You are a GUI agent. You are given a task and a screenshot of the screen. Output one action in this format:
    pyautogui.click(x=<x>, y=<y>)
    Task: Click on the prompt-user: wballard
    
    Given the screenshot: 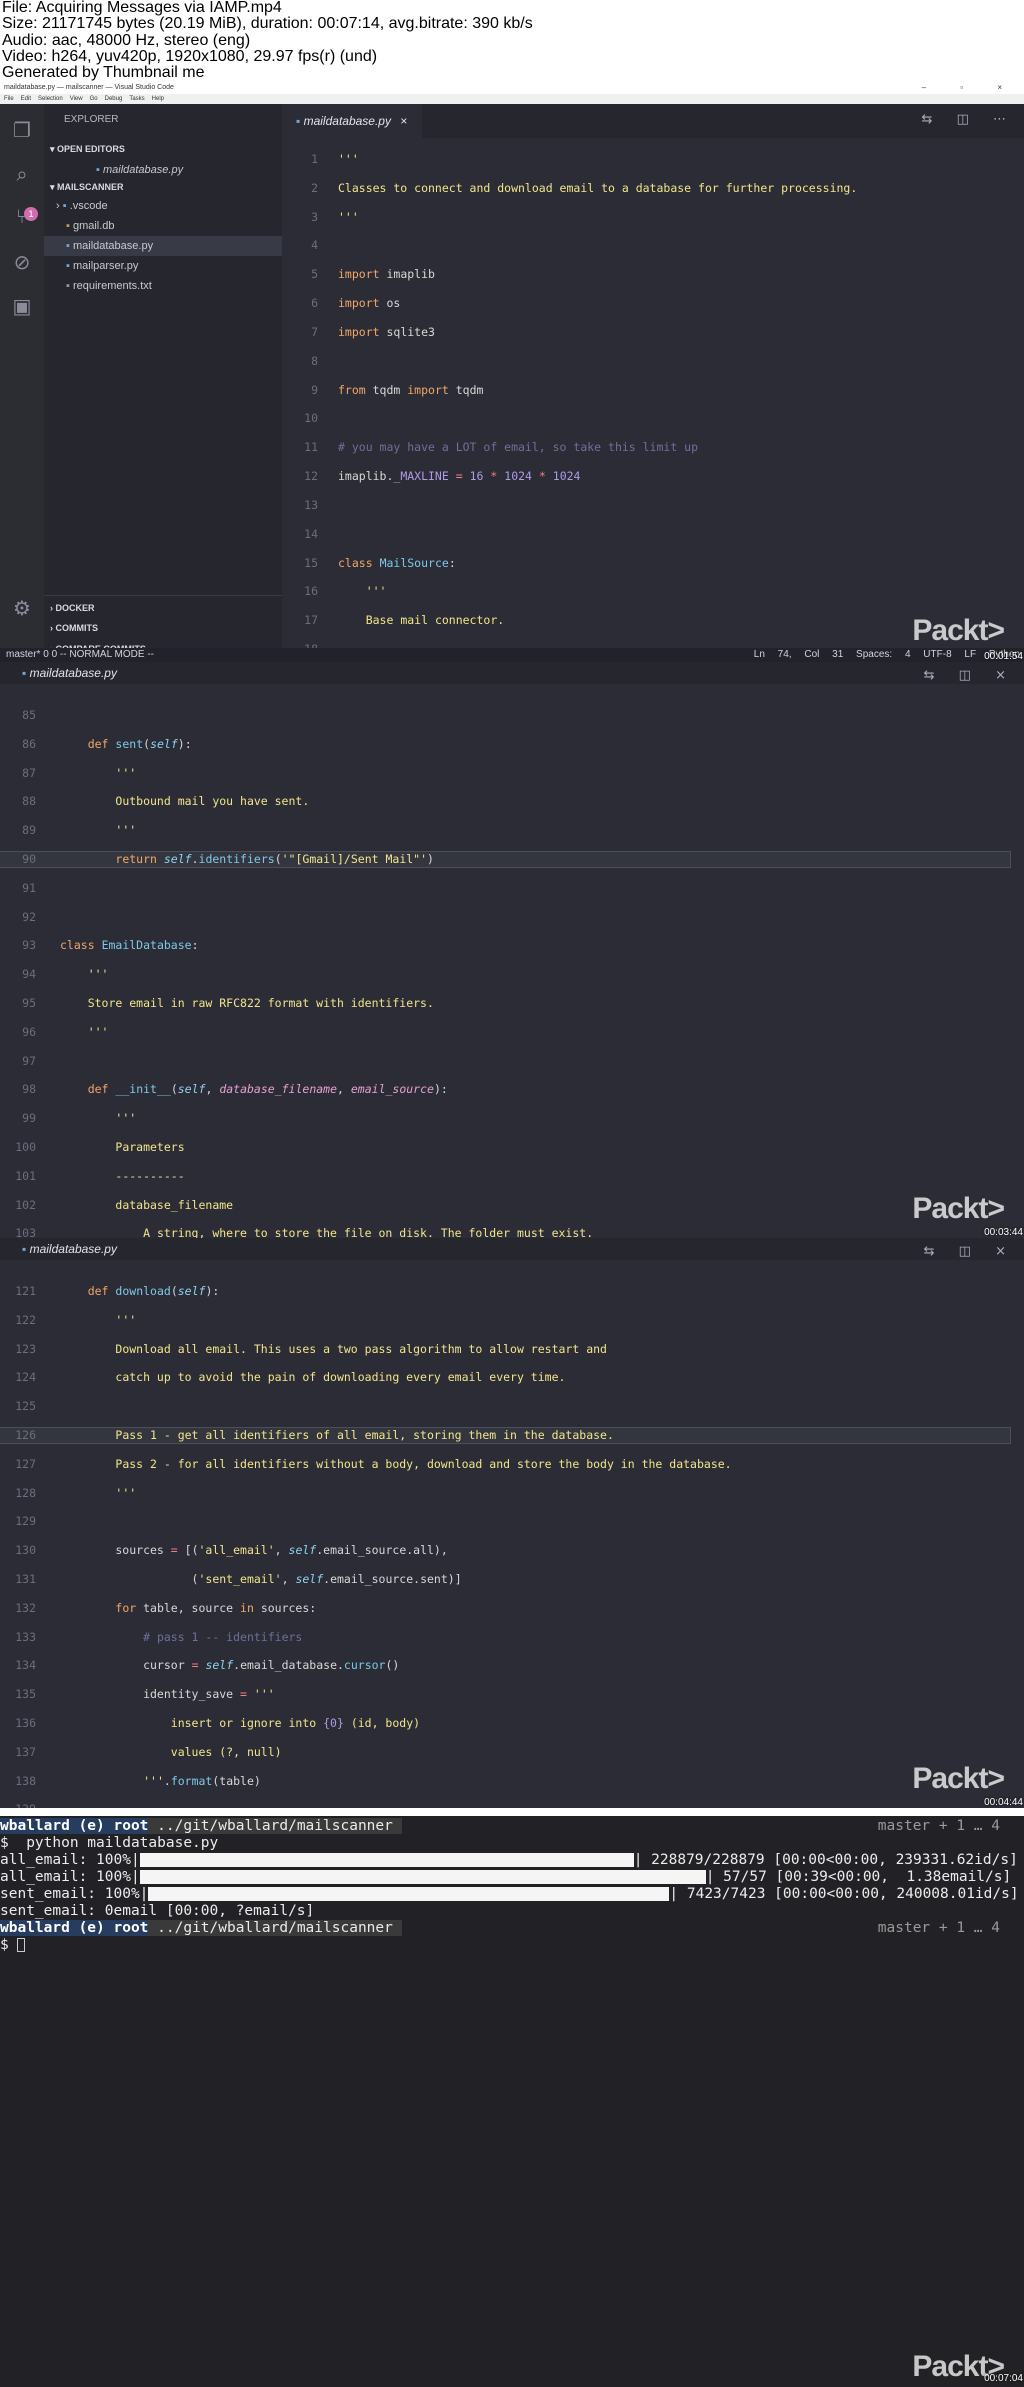 What is the action you would take?
    pyautogui.click(x=35, y=1826)
    